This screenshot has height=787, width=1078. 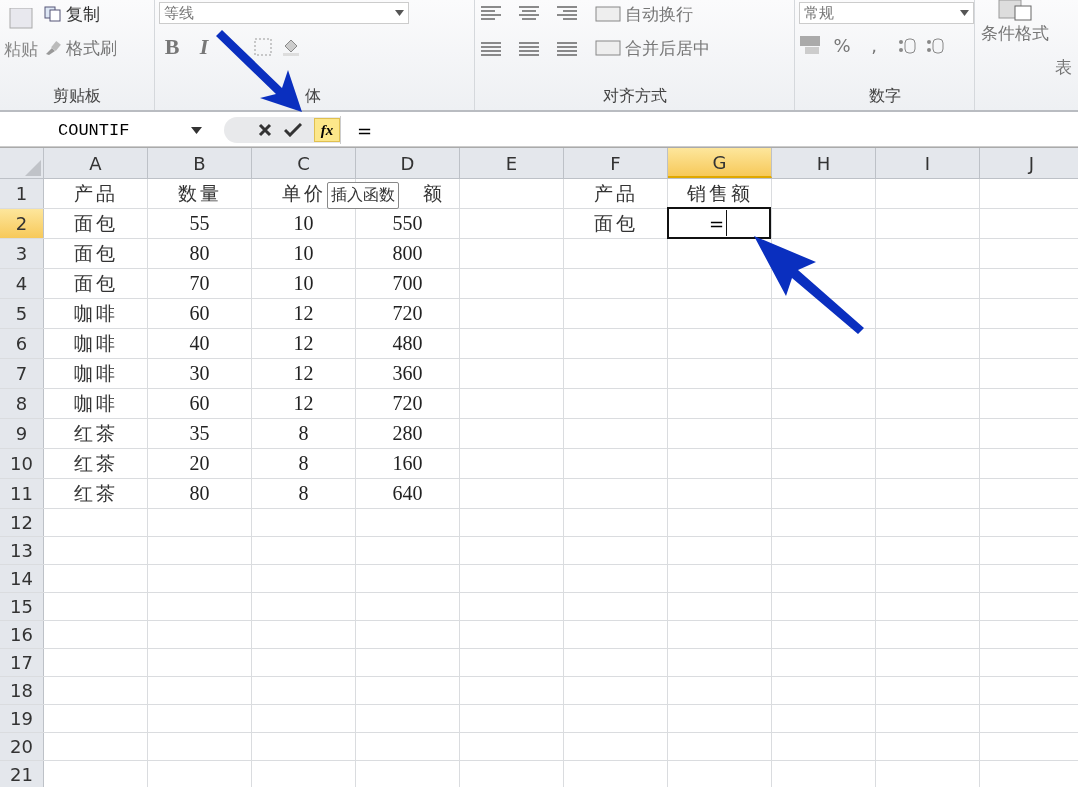 I want to click on row-header: 12, so click(x=22, y=522).